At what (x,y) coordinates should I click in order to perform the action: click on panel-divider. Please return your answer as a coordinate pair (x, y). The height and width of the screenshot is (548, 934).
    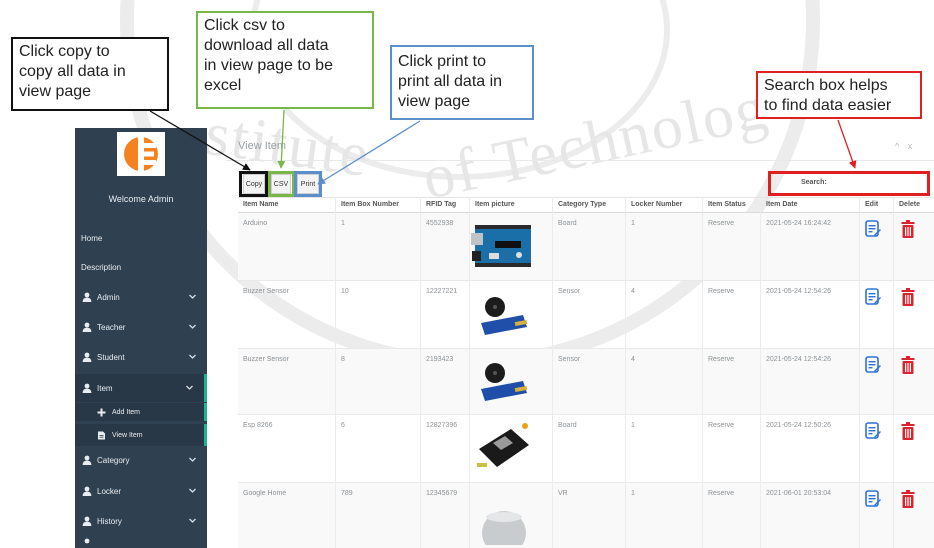
    Looking at the image, I should click on (580, 160).